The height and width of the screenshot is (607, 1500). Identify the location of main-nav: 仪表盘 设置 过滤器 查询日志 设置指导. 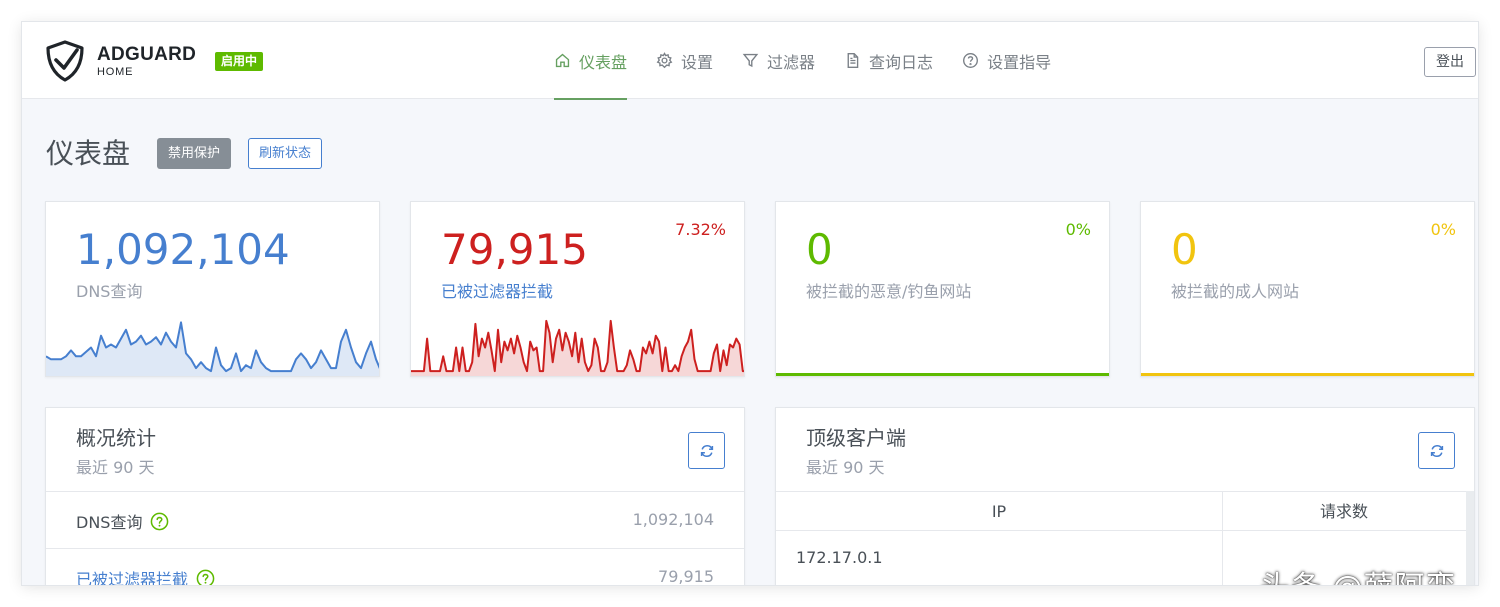
(817, 61).